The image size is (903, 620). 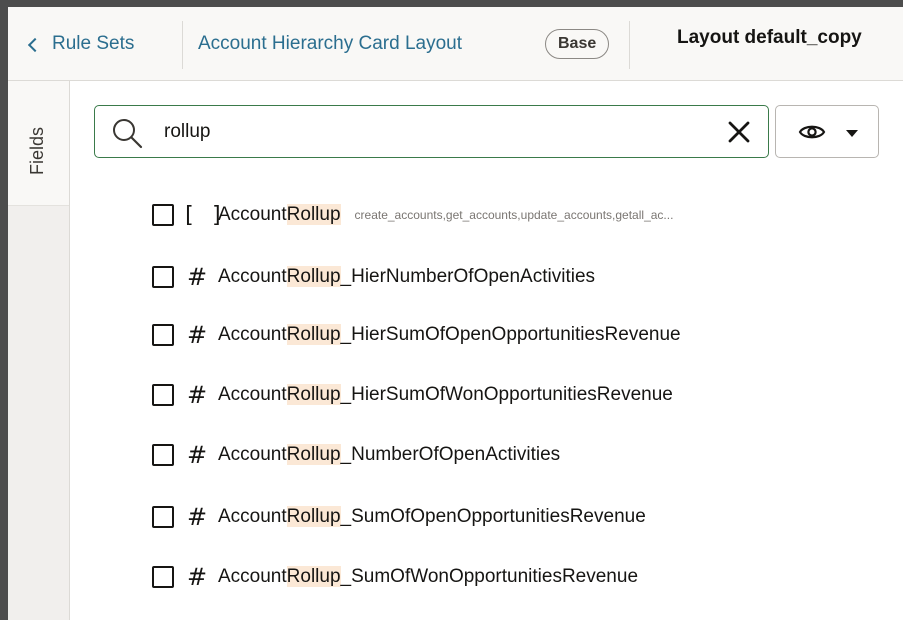 What do you see at coordinates (812, 132) in the screenshot?
I see `eye-icon` at bounding box center [812, 132].